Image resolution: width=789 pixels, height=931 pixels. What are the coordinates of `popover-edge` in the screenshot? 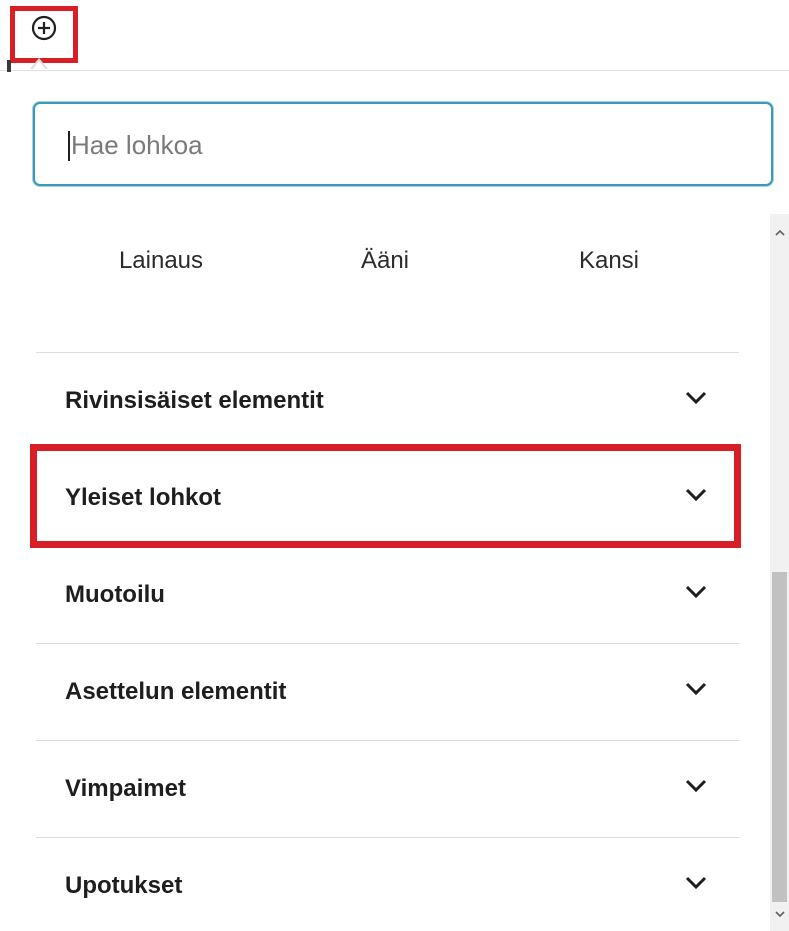 It's located at (9, 66).